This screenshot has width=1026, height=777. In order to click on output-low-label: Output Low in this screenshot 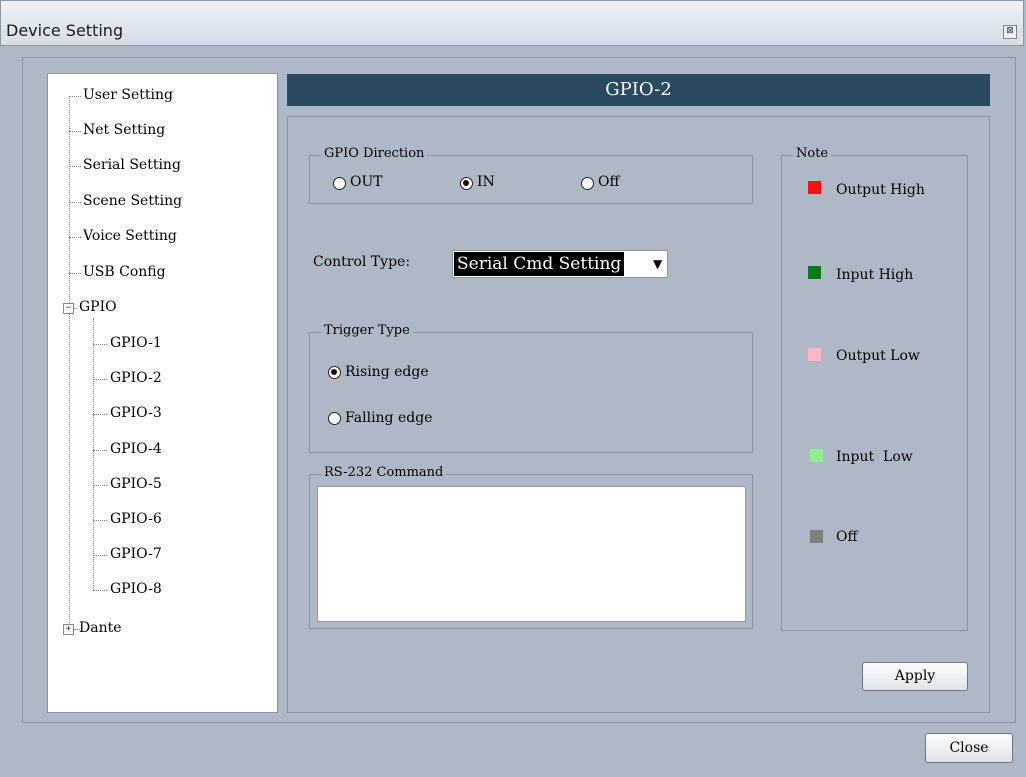, I will do `click(878, 356)`.